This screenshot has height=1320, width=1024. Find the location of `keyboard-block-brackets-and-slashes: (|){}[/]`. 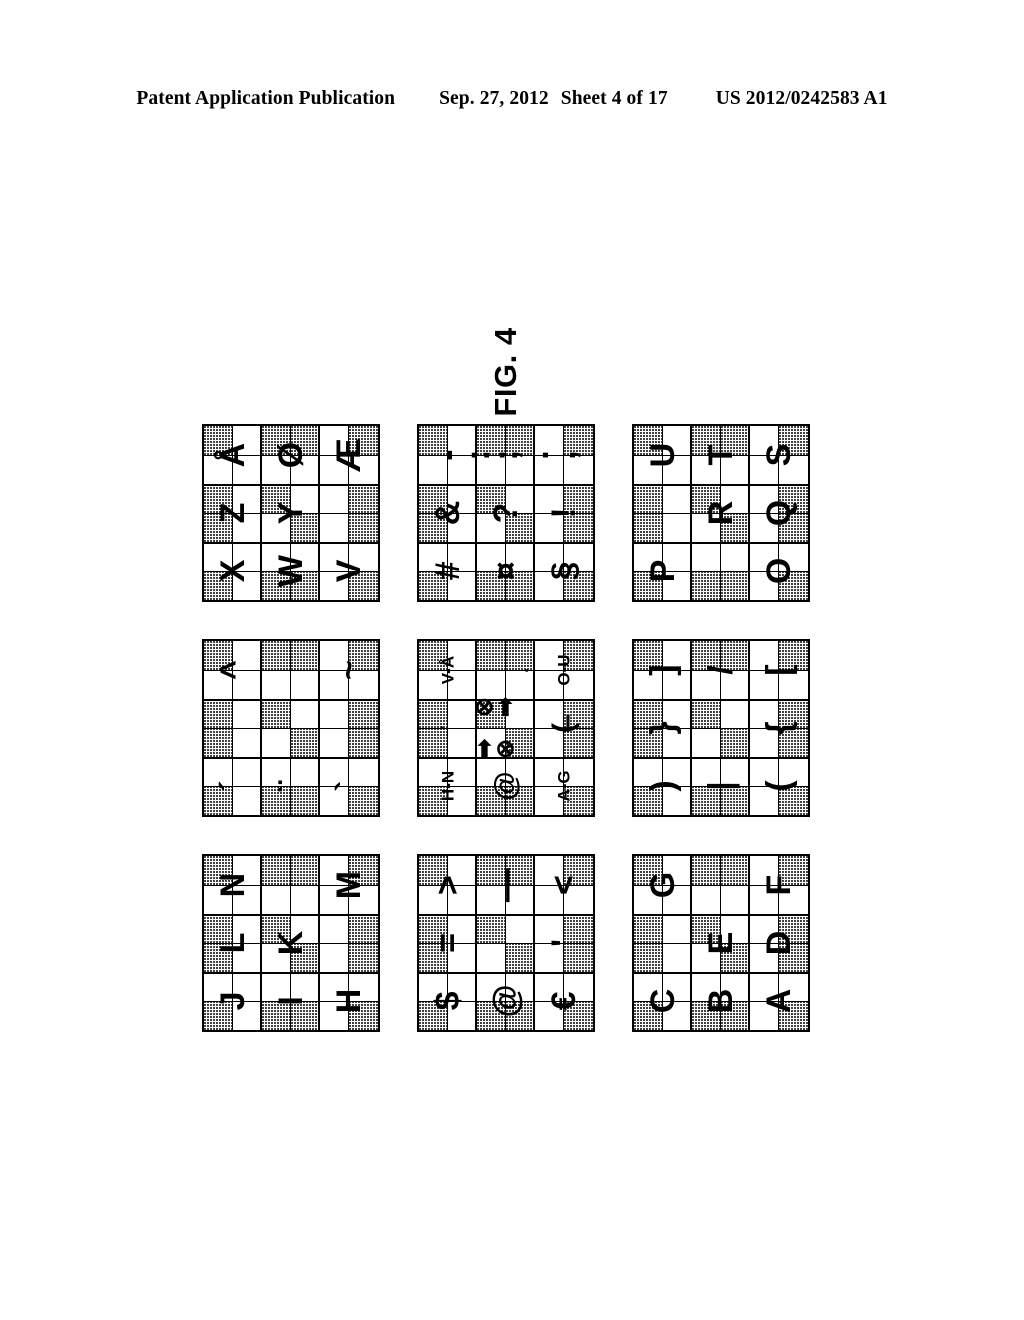

keyboard-block-brackets-and-slashes: (|){}[/] is located at coordinates (721, 728).